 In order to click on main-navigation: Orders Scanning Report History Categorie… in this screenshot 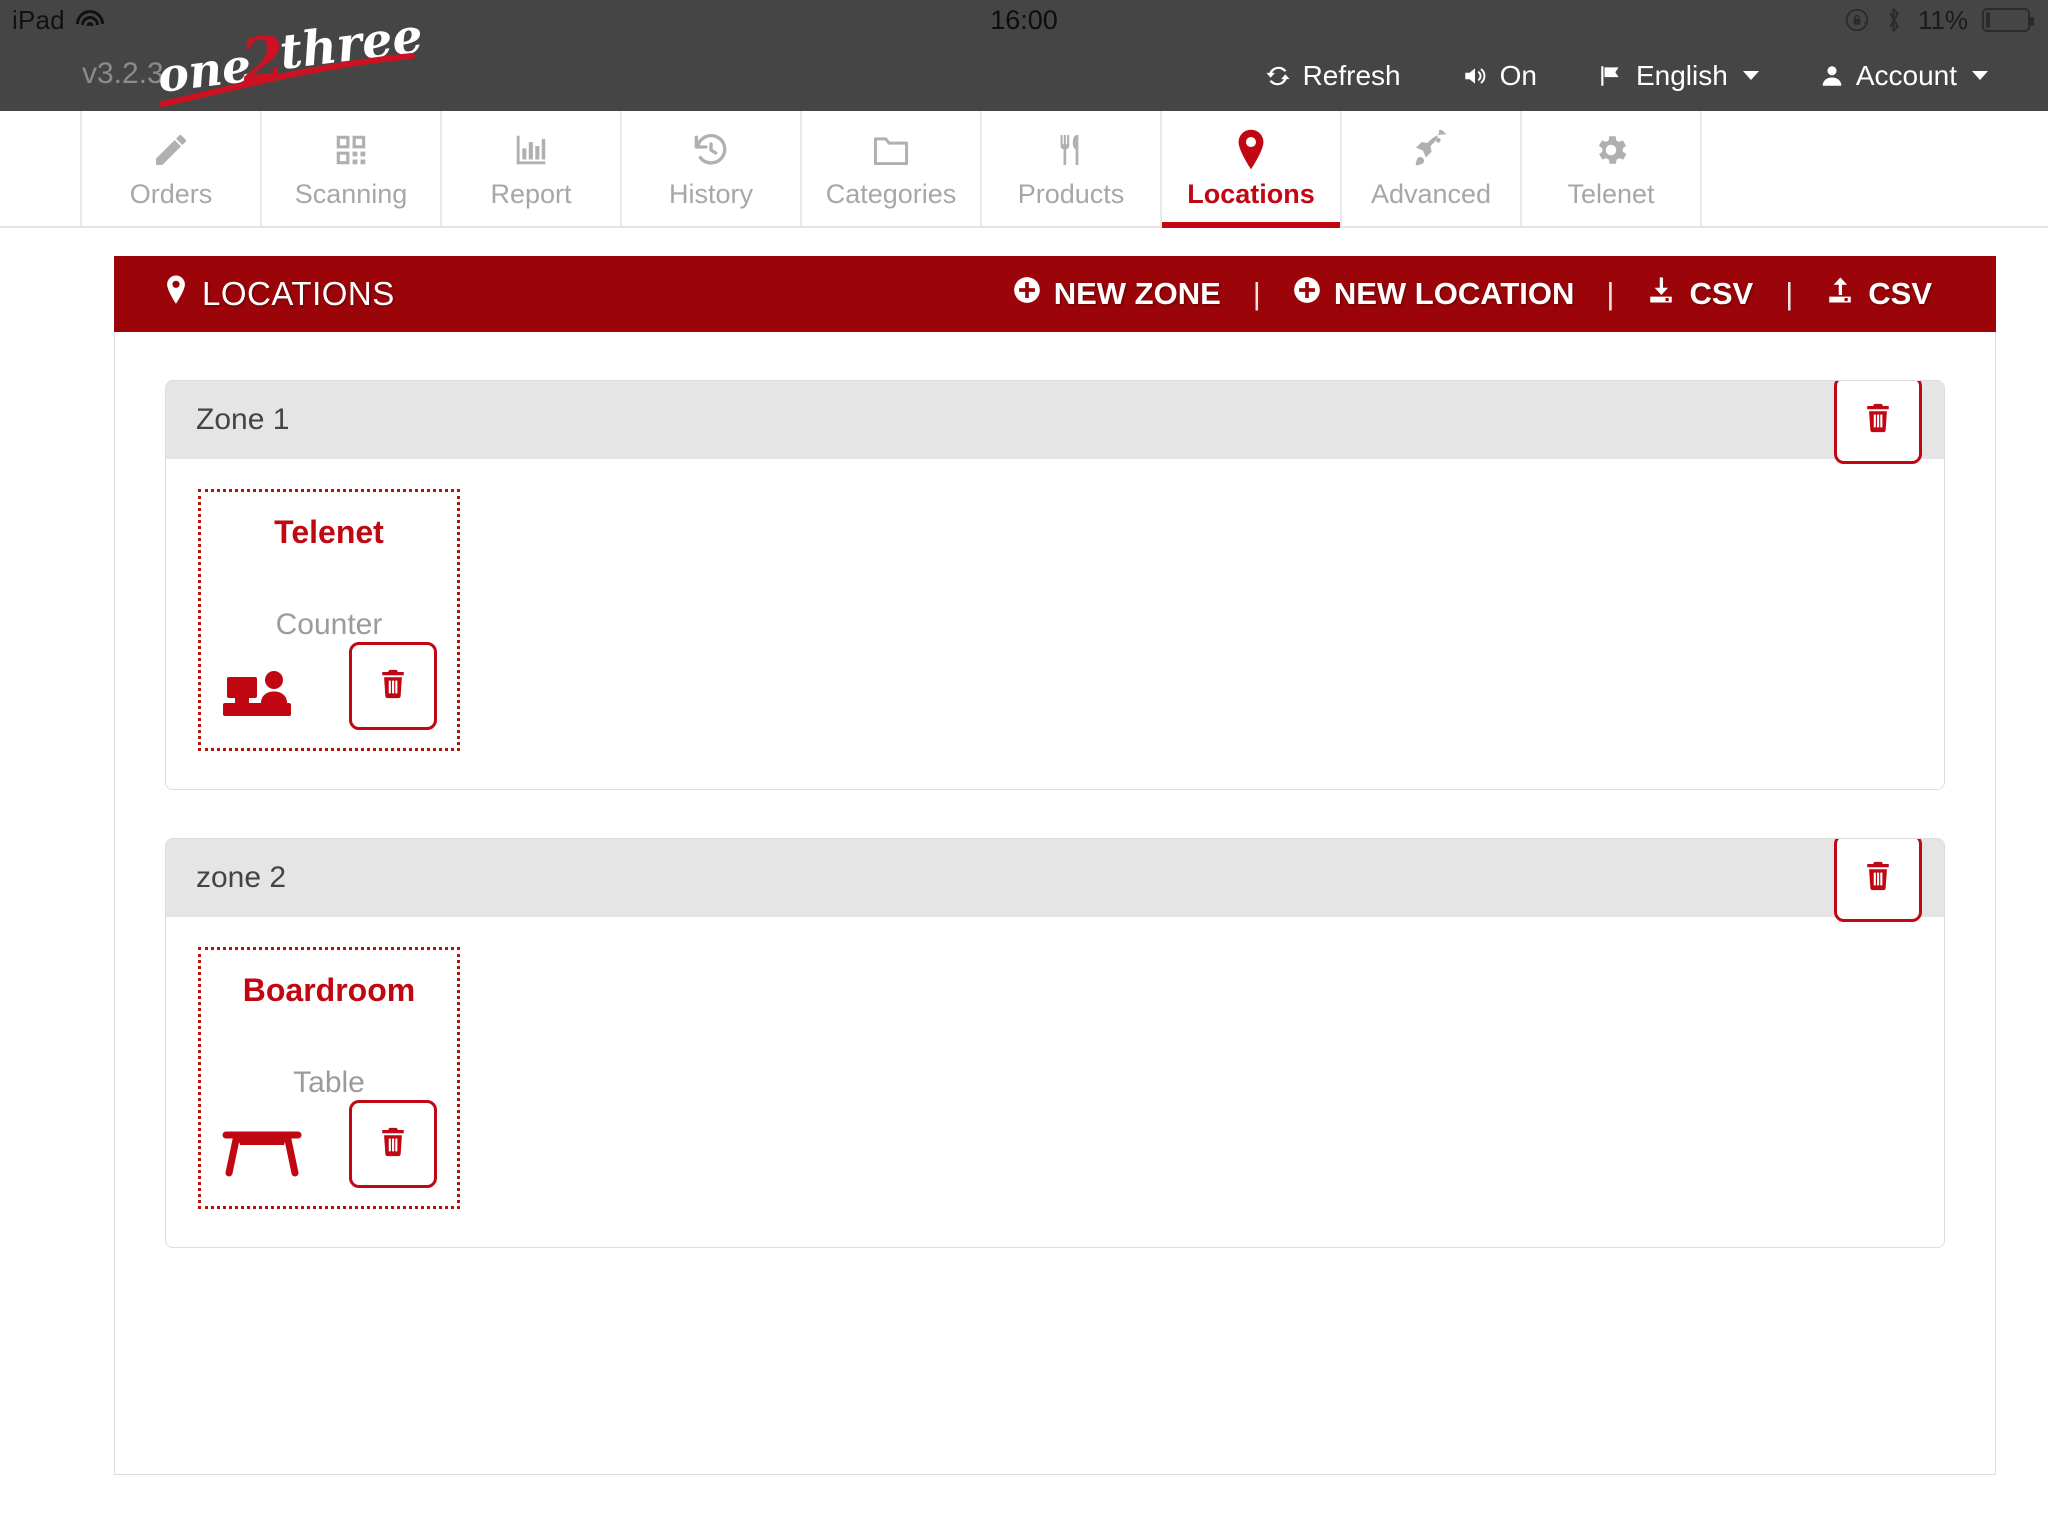, I will do `click(1024, 169)`.